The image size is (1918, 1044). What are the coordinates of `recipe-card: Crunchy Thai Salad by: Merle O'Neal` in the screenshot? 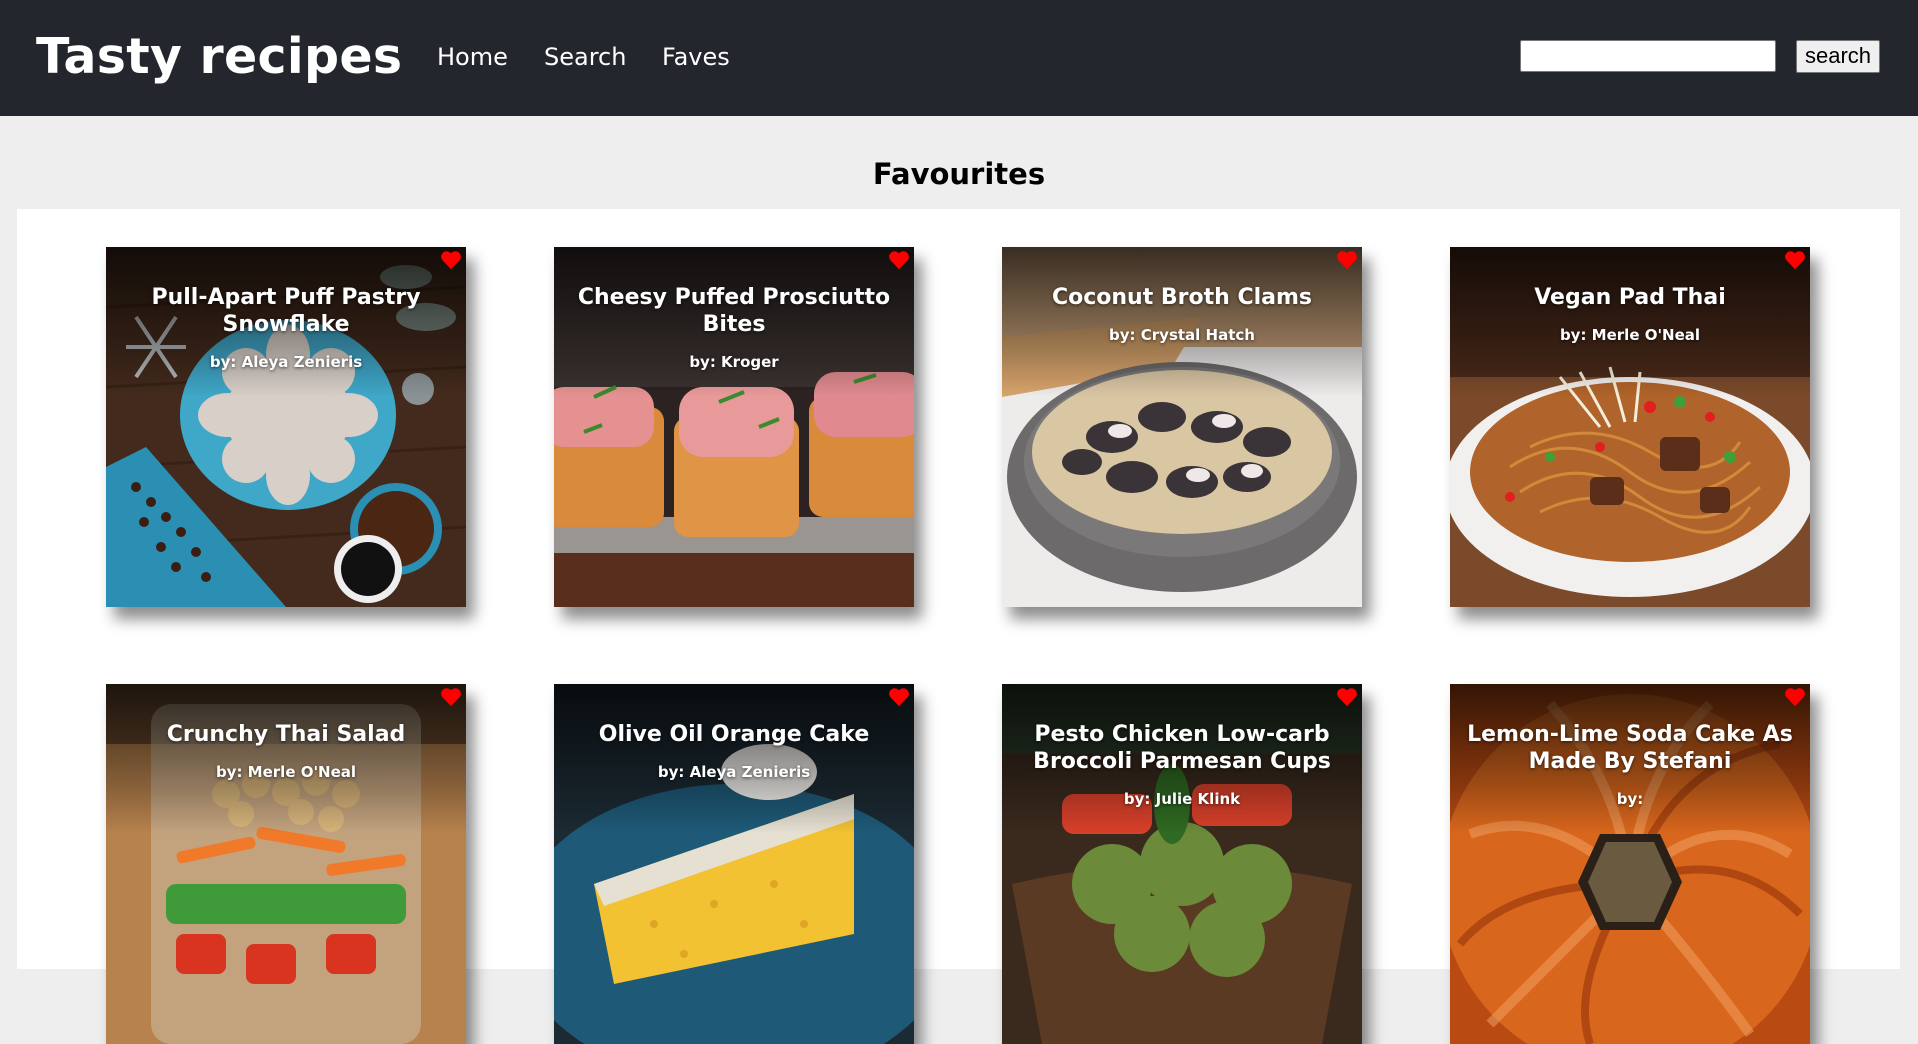 It's located at (286, 864).